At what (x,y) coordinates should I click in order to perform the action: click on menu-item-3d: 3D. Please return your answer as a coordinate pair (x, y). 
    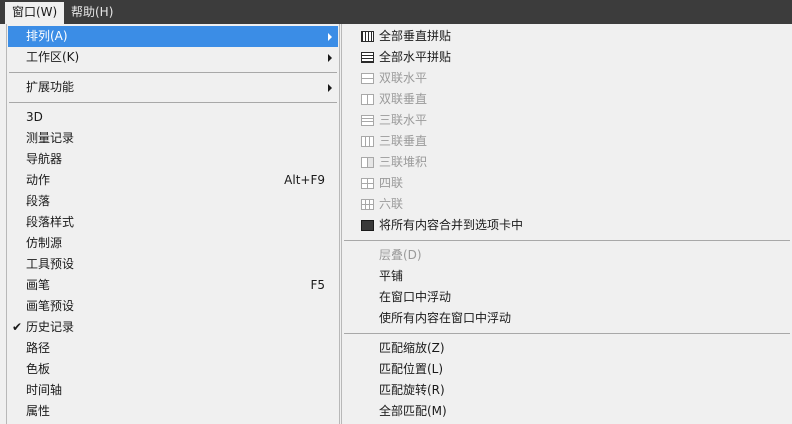
    Looking at the image, I should click on (173, 117).